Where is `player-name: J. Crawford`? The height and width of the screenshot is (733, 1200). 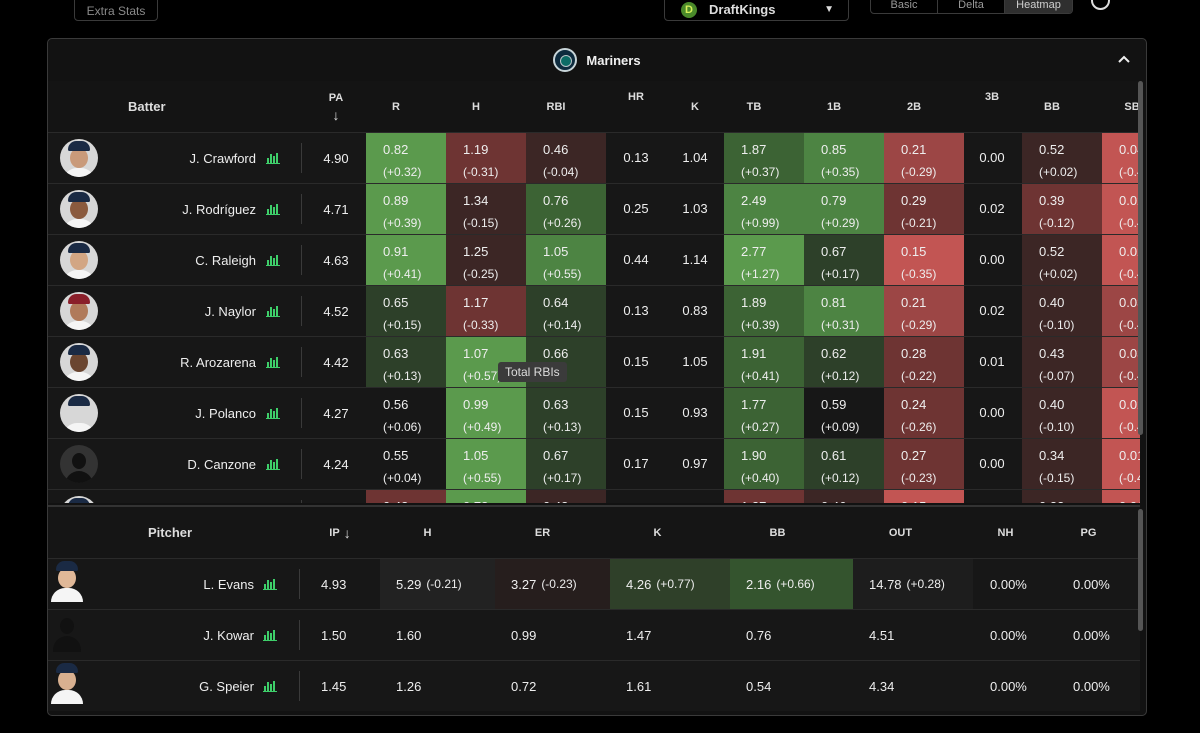
player-name: J. Crawford is located at coordinates (182, 158).